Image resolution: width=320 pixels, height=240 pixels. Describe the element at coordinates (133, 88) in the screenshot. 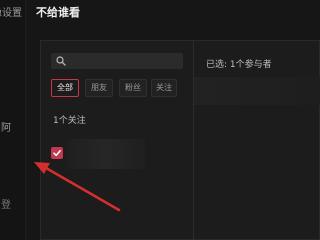

I see `tab-fans: 粉丝` at that location.